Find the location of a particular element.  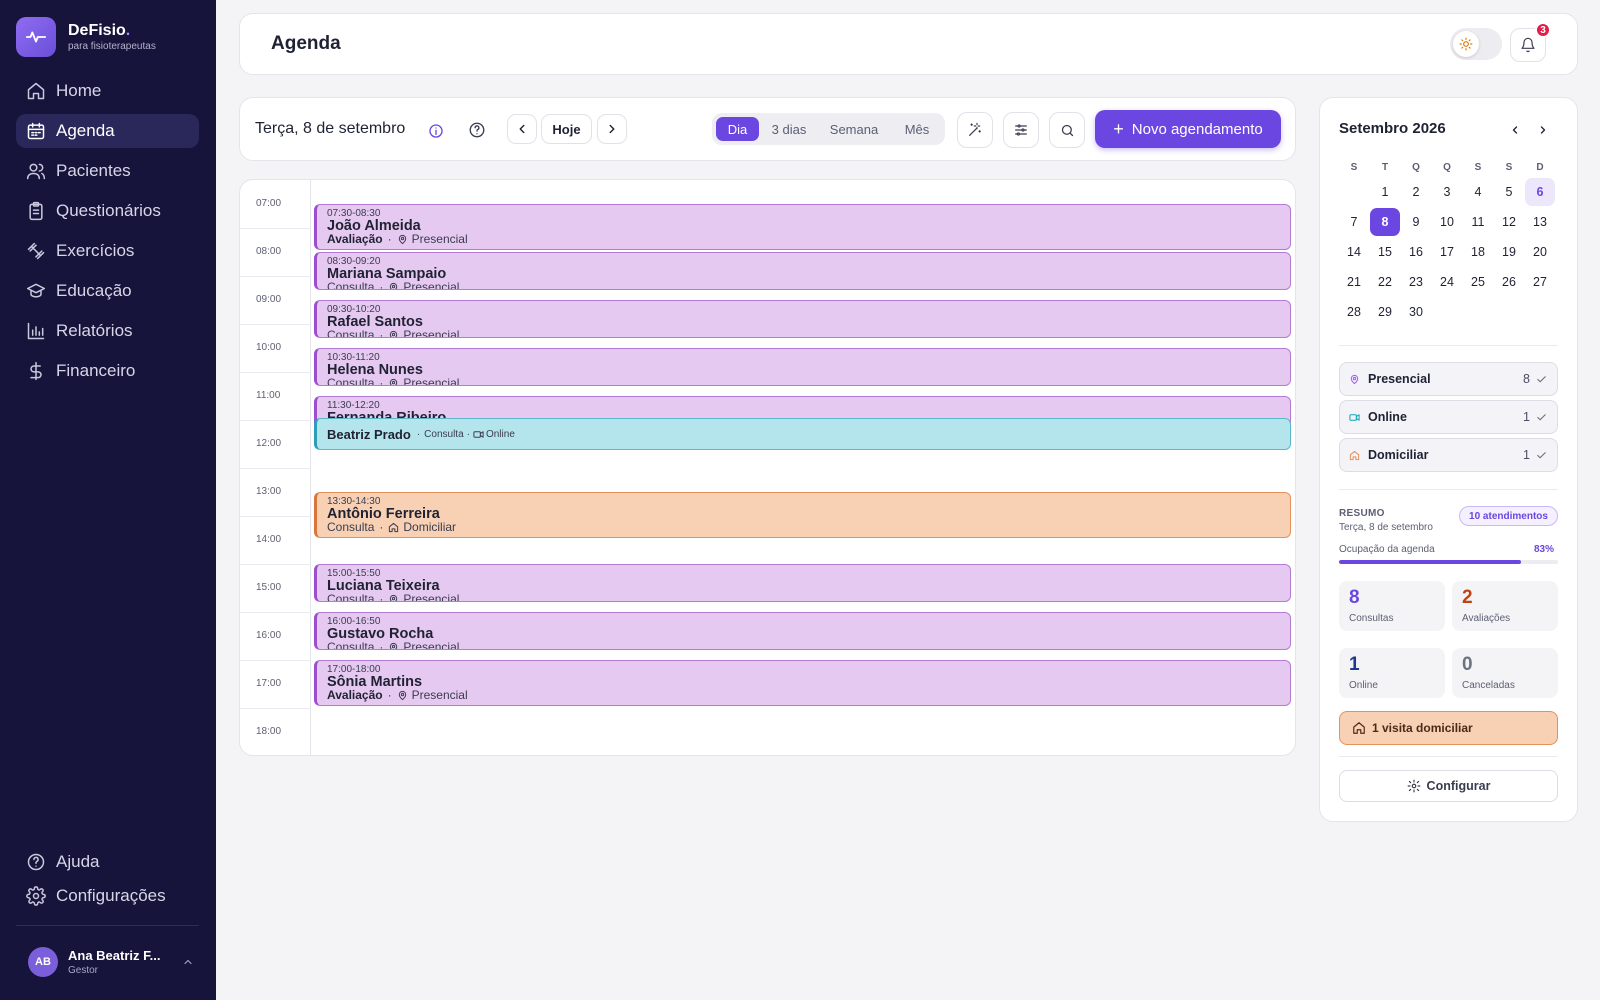

sidebar-item-pacientes: Pacientes is located at coordinates (107, 171).